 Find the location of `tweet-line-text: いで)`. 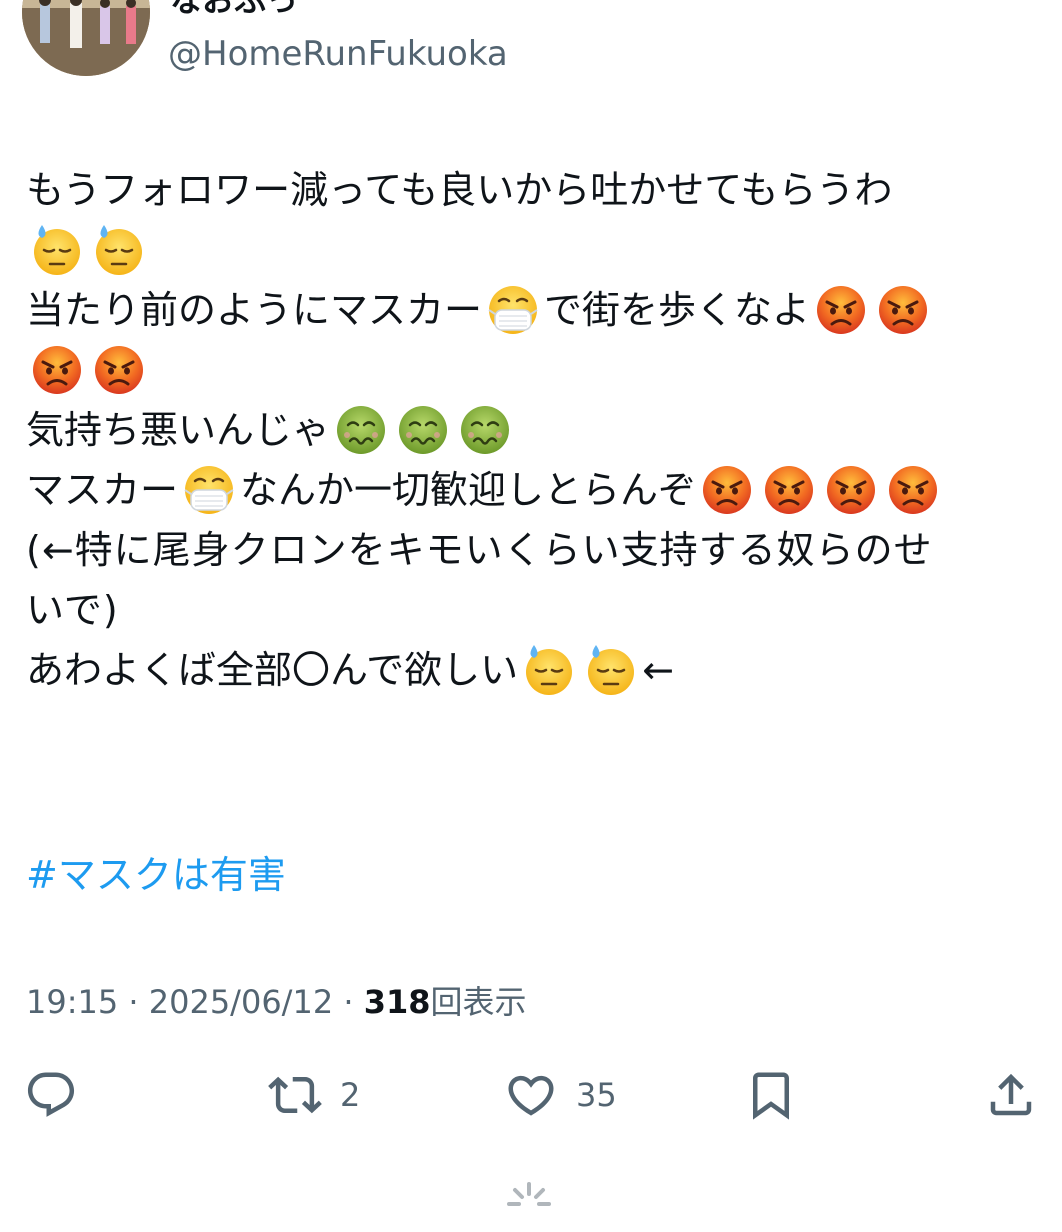

tweet-line-text: いで) is located at coordinates (72, 610).